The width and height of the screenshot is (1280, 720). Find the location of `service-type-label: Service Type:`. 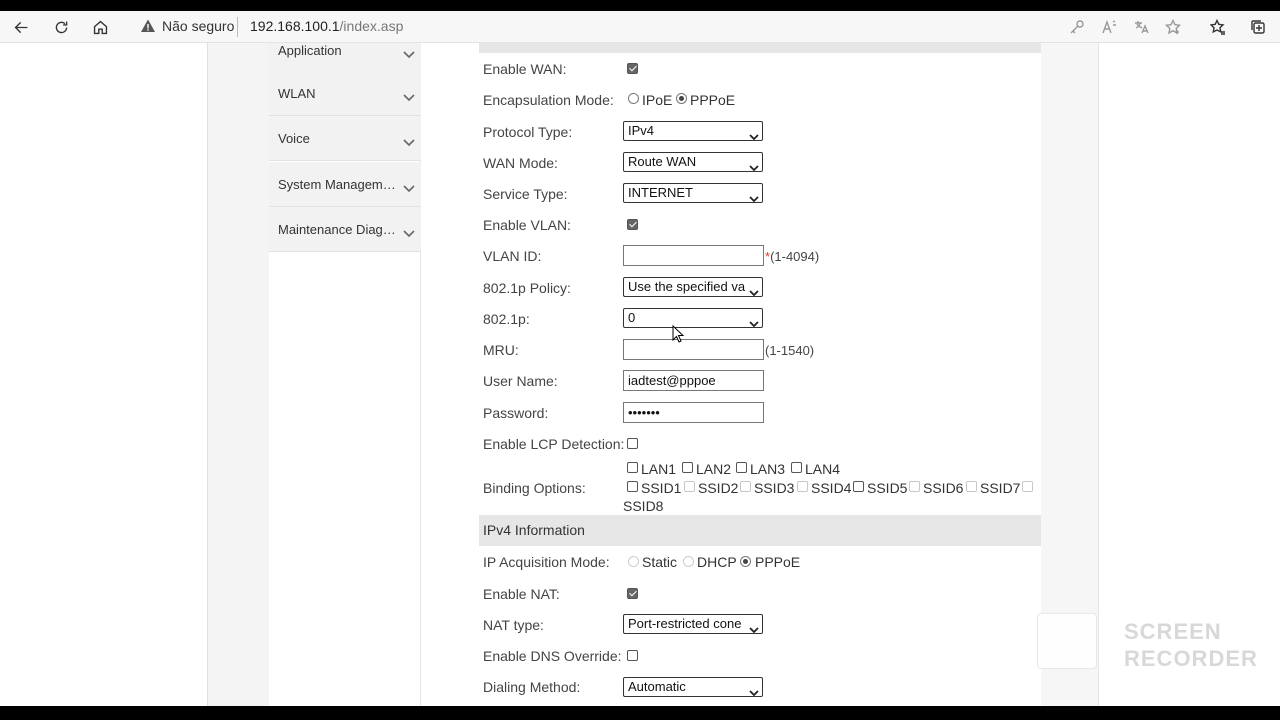

service-type-label: Service Type: is located at coordinates (525, 194).